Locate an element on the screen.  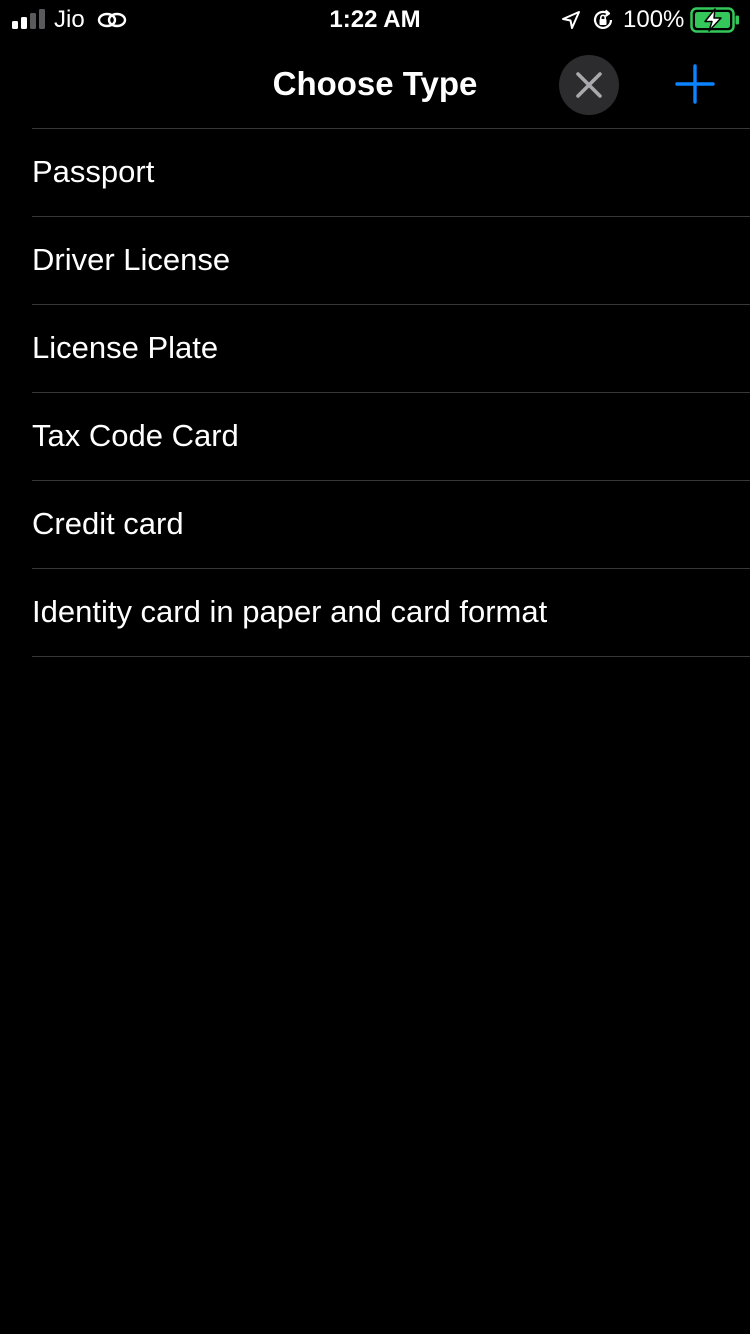
rotation-lock-icon is located at coordinates (603, 19).